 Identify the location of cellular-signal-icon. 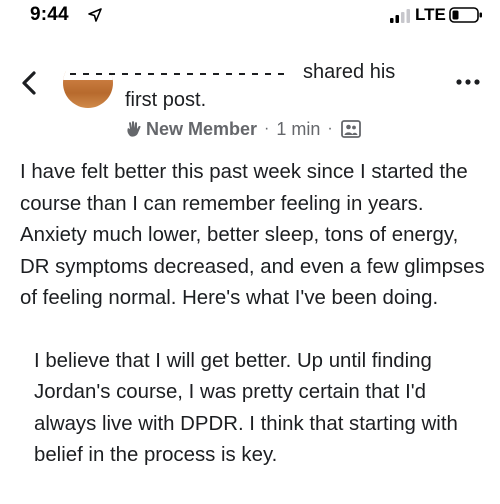
(401, 16).